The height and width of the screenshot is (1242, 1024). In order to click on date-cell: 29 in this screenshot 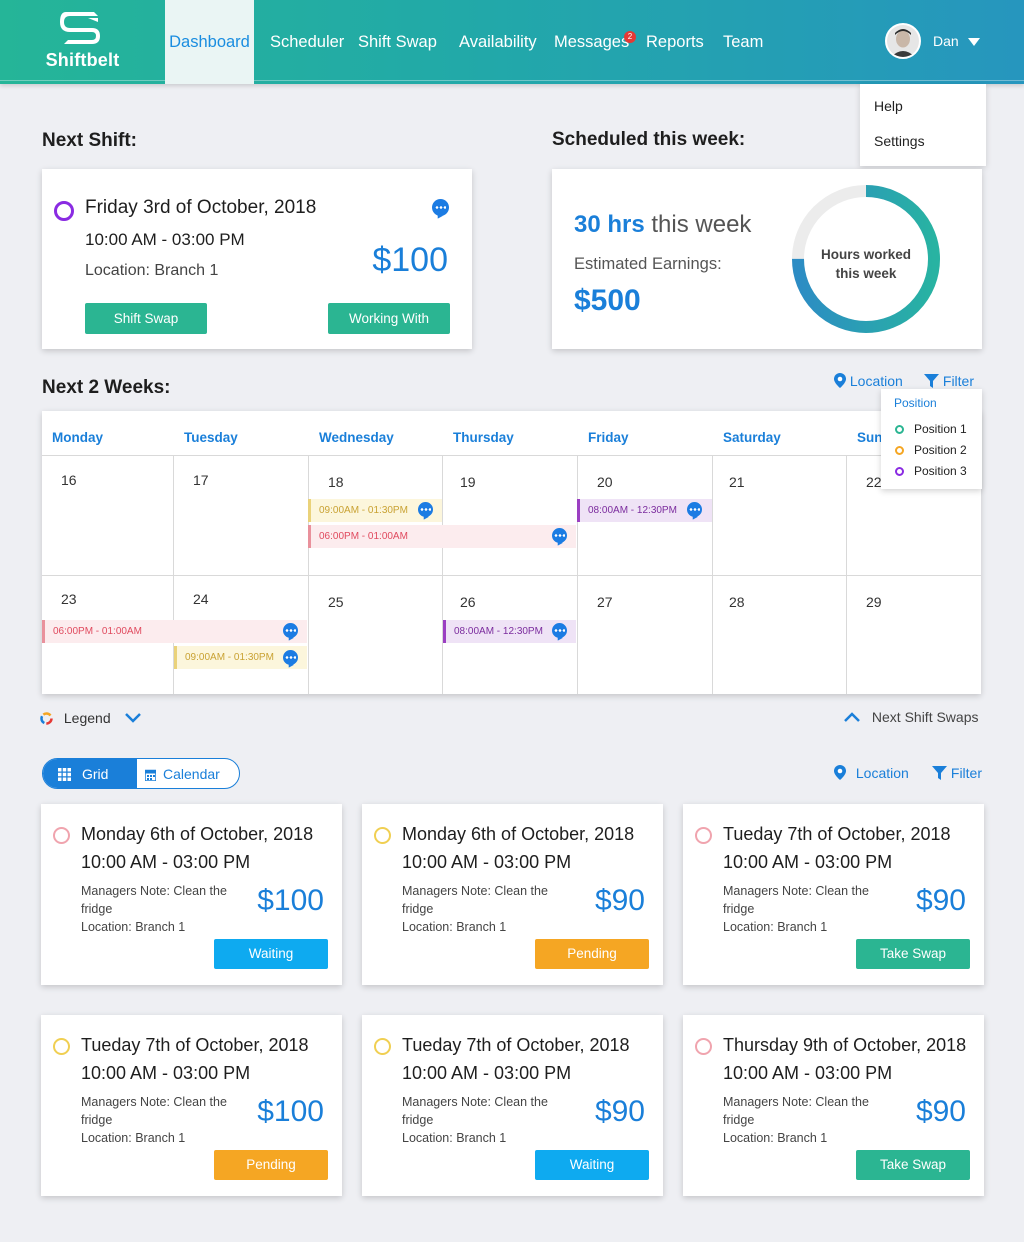, I will do `click(874, 602)`.